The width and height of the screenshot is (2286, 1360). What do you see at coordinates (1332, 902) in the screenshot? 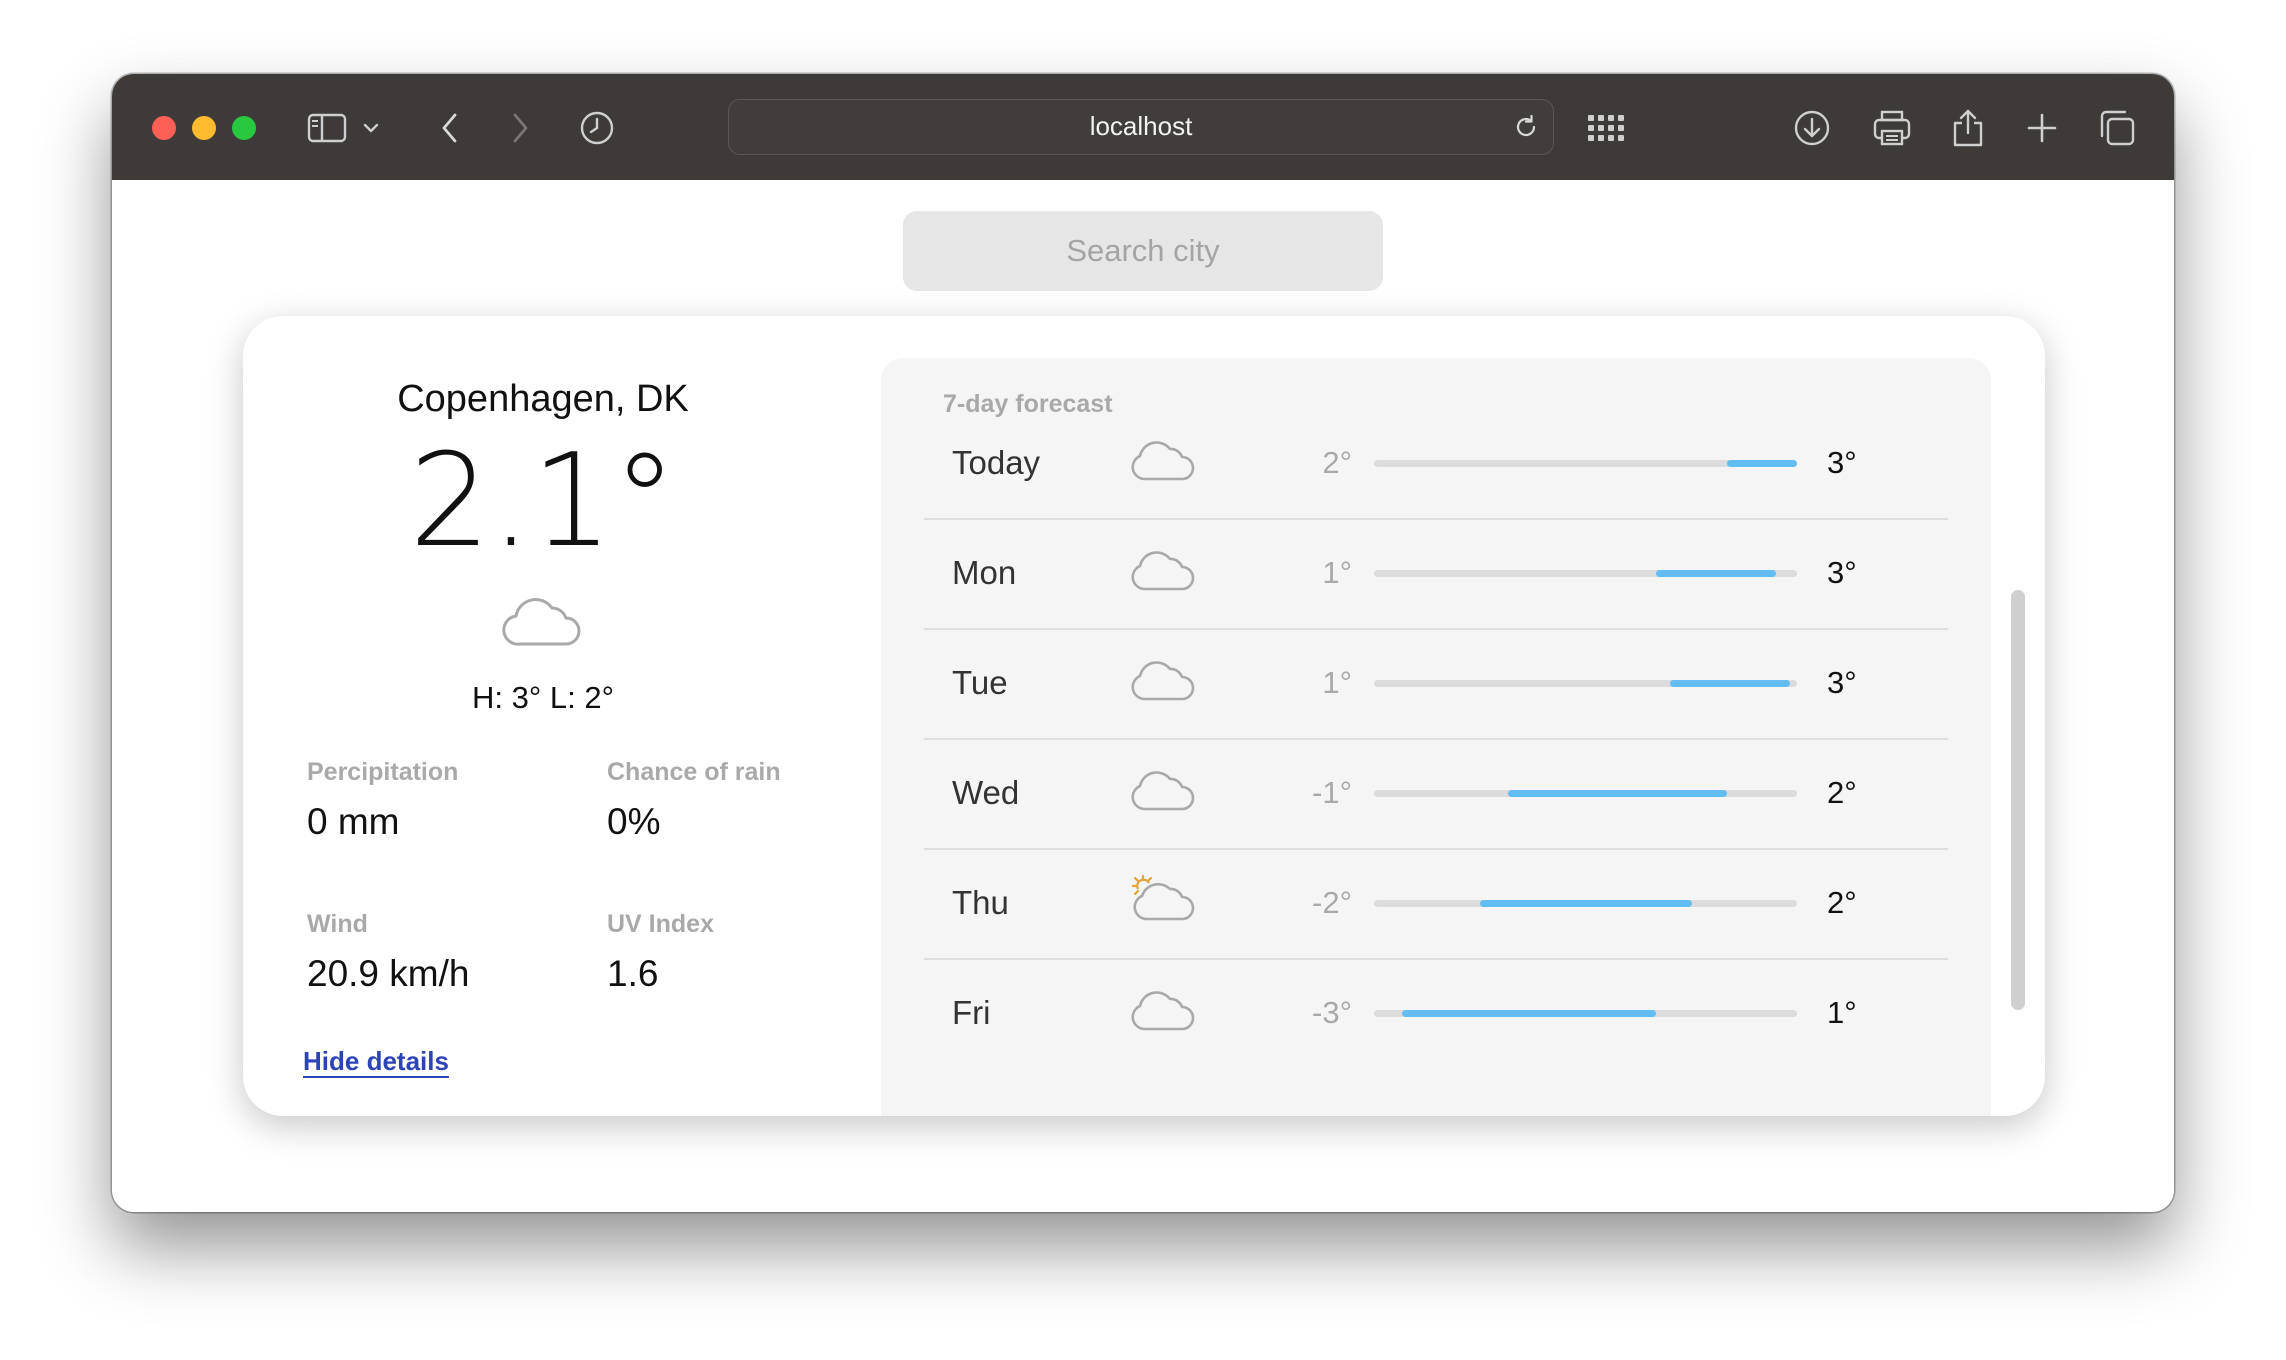
I see `forecast-low: -2°` at bounding box center [1332, 902].